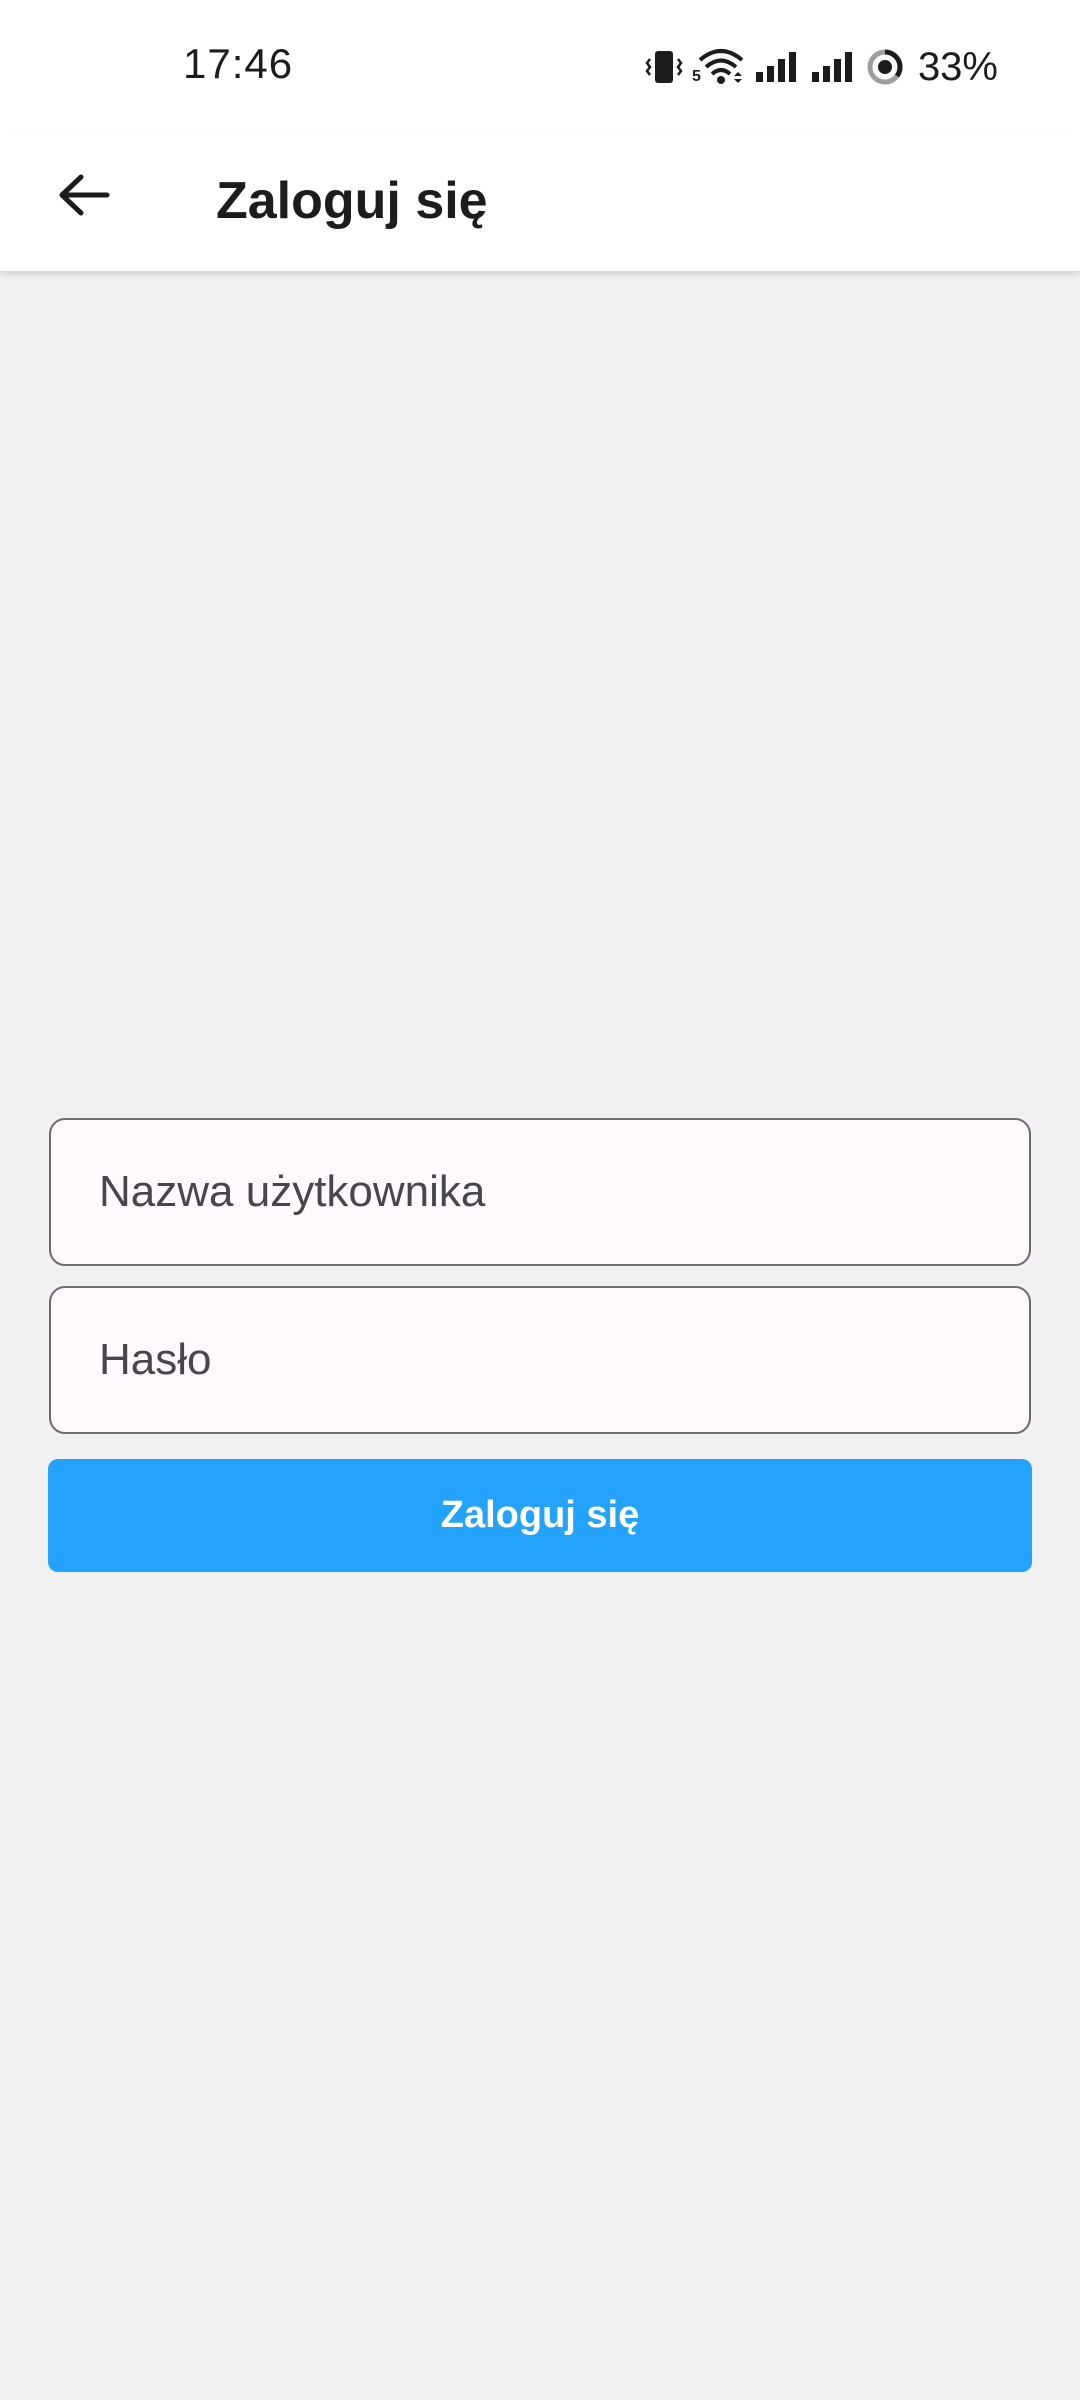 The image size is (1080, 2400). Describe the element at coordinates (957, 66) in the screenshot. I see `battery-percent: 33%` at that location.